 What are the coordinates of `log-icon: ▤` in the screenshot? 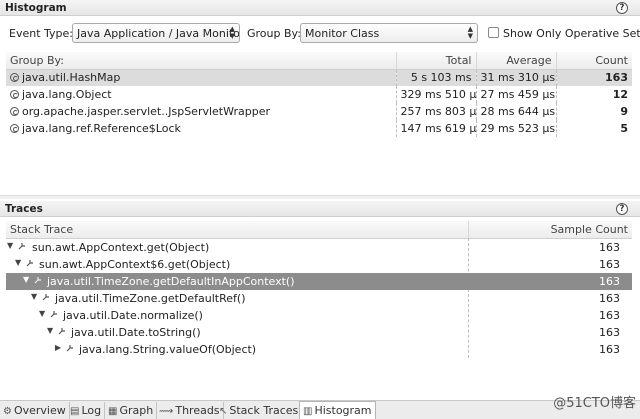 It's located at (75, 411).